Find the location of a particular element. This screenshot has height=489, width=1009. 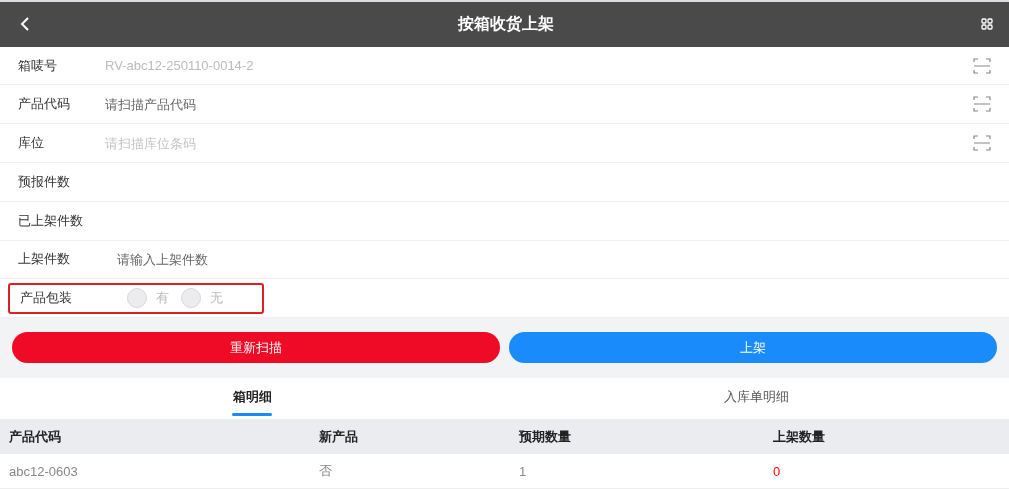

table-cell-text: 0 is located at coordinates (777, 471).